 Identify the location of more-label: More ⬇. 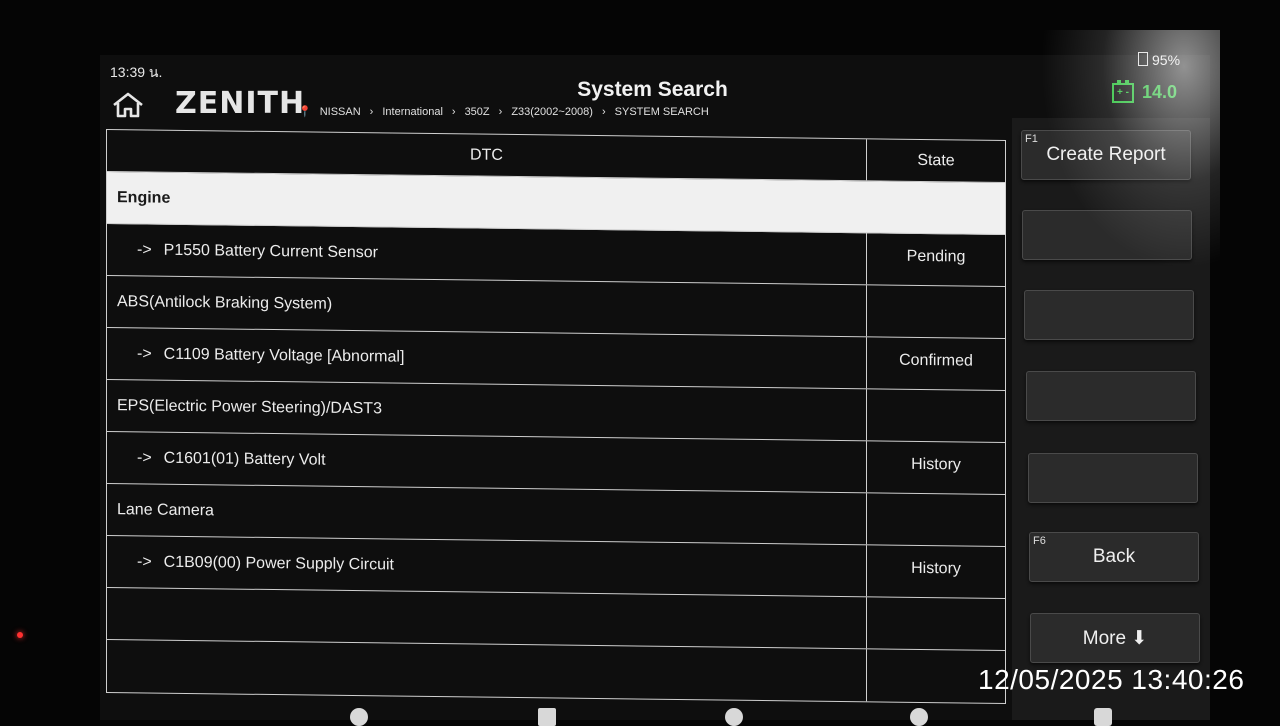
(1115, 638).